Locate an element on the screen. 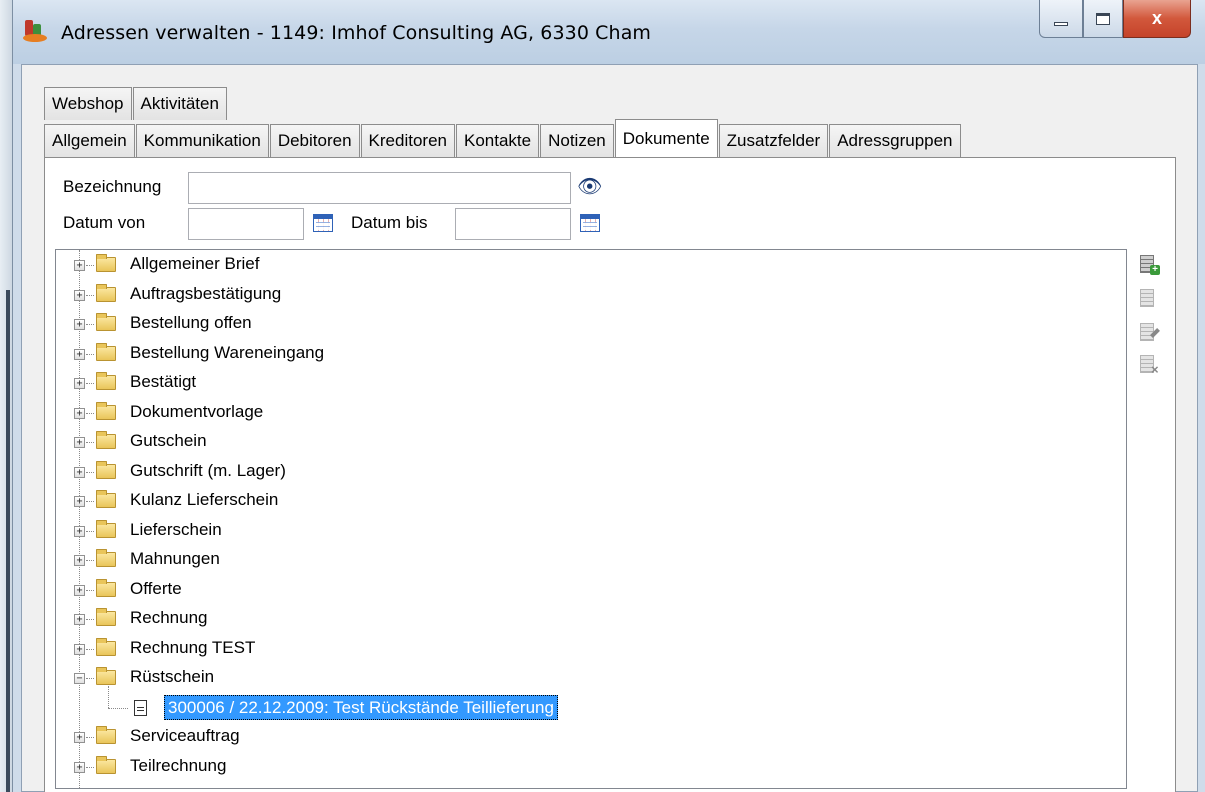 The height and width of the screenshot is (792, 1205). tree-node: + Gutschrift (m. Lager) is located at coordinates (591, 471).